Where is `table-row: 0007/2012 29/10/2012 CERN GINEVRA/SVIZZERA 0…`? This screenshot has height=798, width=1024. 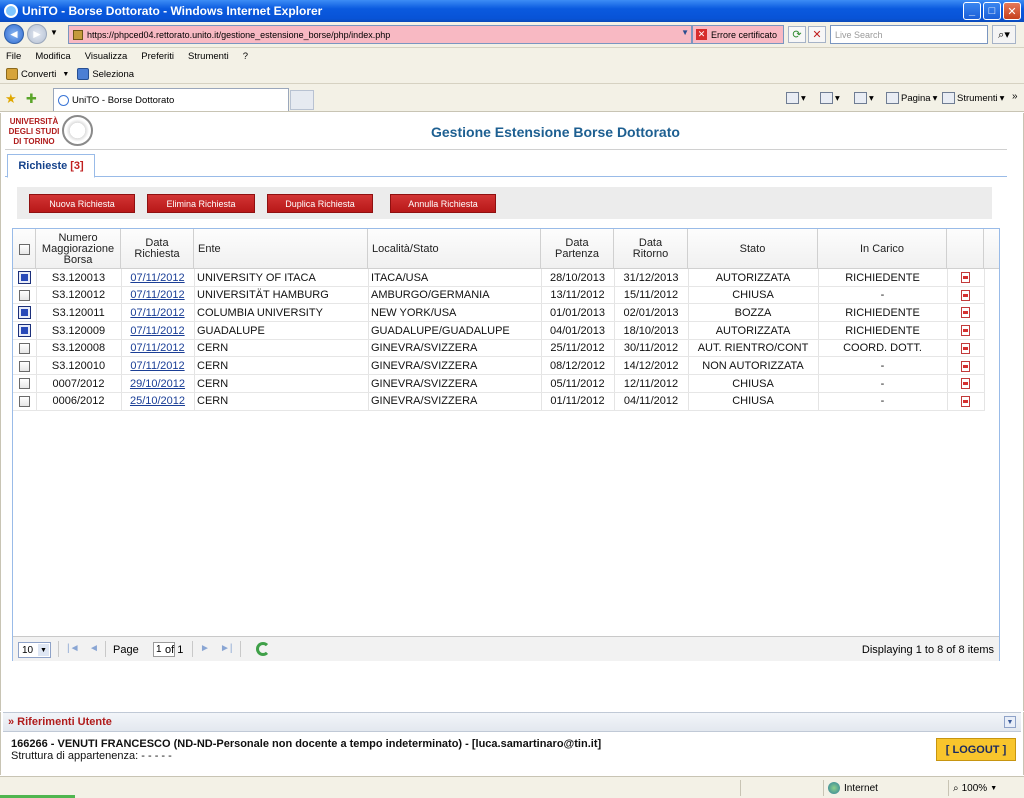 table-row: 0007/2012 29/10/2012 CERN GINEVRA/SVIZZERA 0… is located at coordinates (499, 384).